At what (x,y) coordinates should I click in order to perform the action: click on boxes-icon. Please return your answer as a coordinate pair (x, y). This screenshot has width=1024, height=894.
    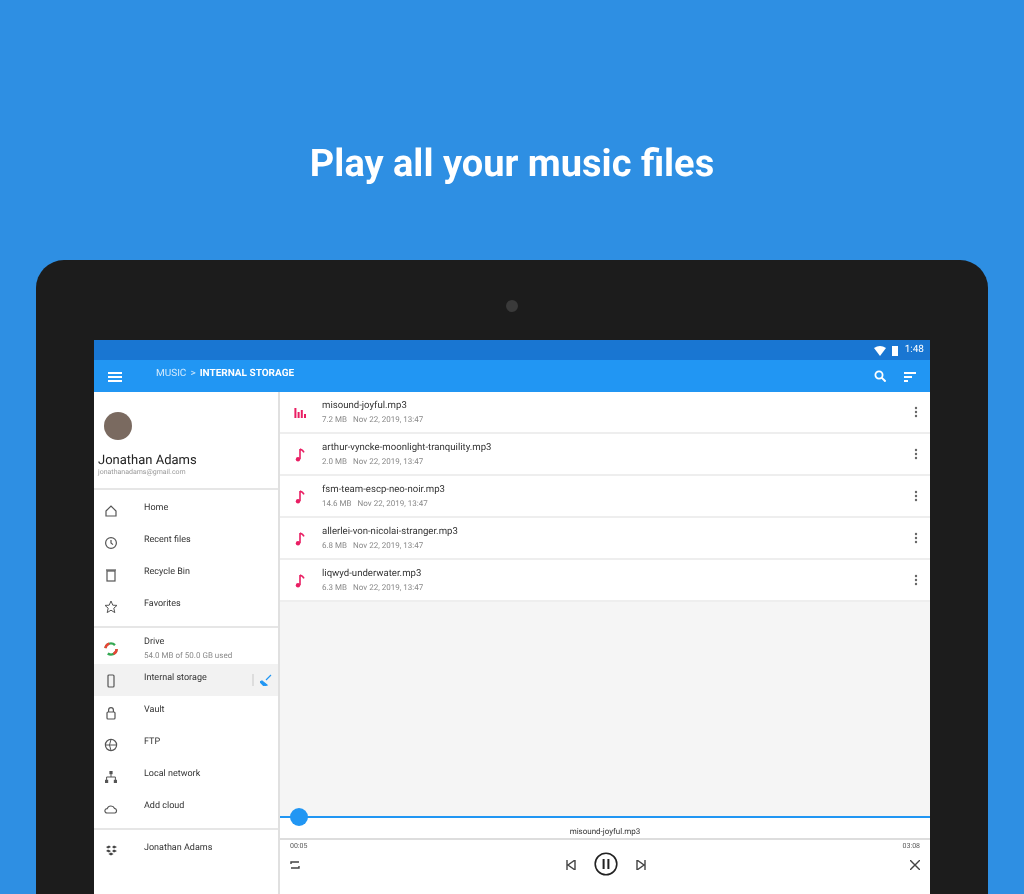
    Looking at the image, I should click on (111, 850).